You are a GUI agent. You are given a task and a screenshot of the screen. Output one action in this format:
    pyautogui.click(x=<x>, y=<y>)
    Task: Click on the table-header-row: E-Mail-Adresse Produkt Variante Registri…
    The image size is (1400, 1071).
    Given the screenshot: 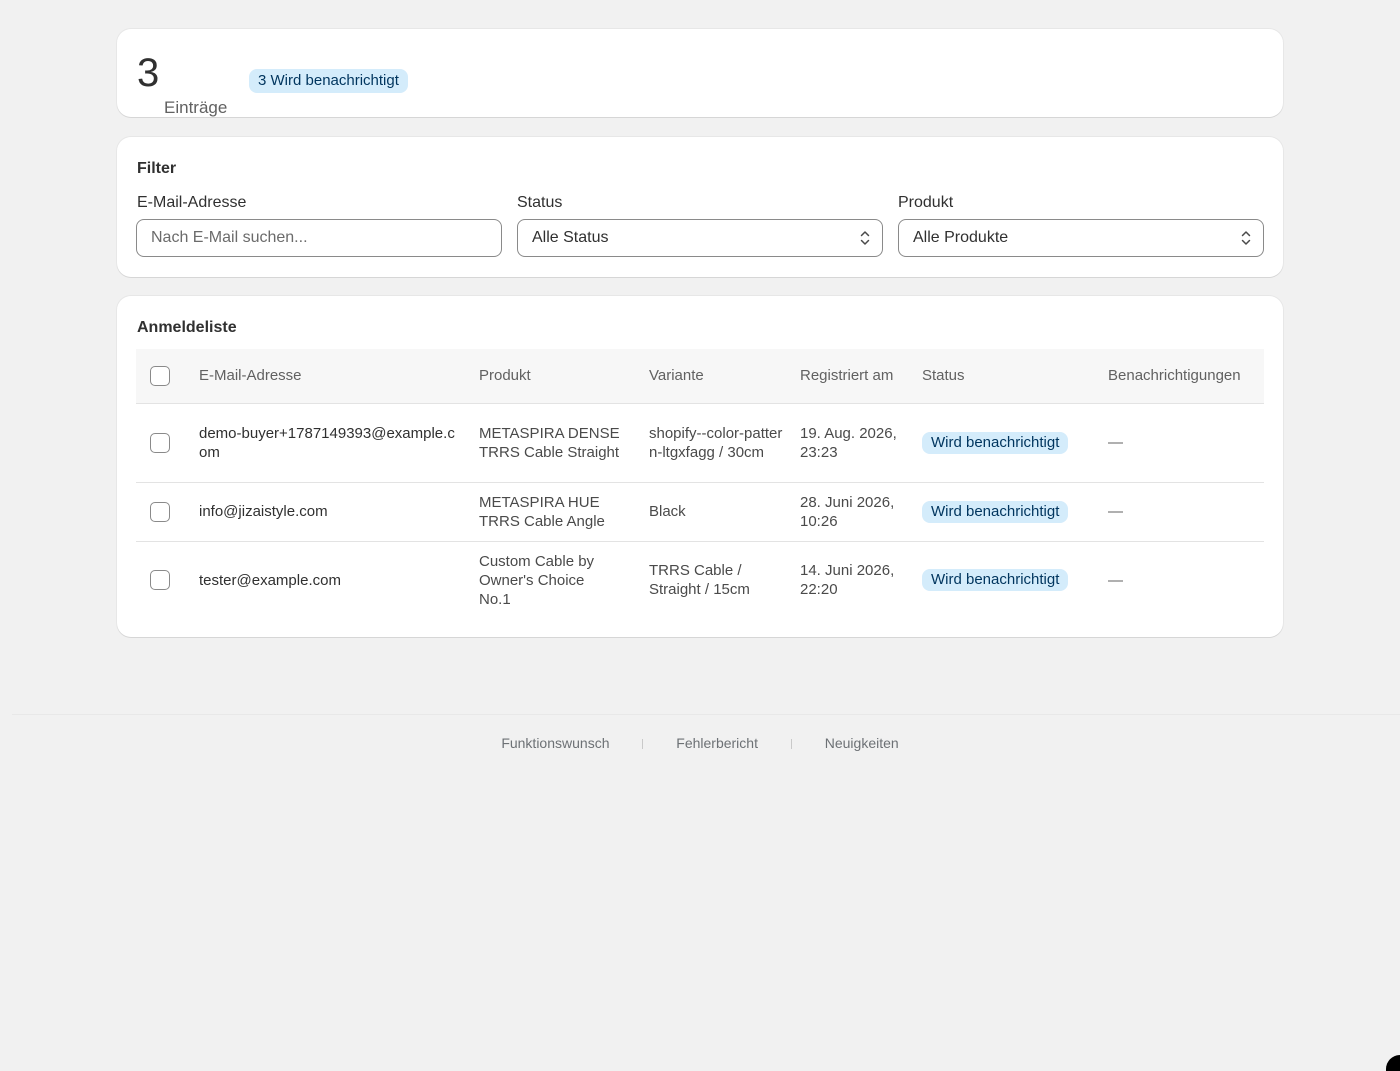 What is the action you would take?
    pyautogui.click(x=700, y=376)
    